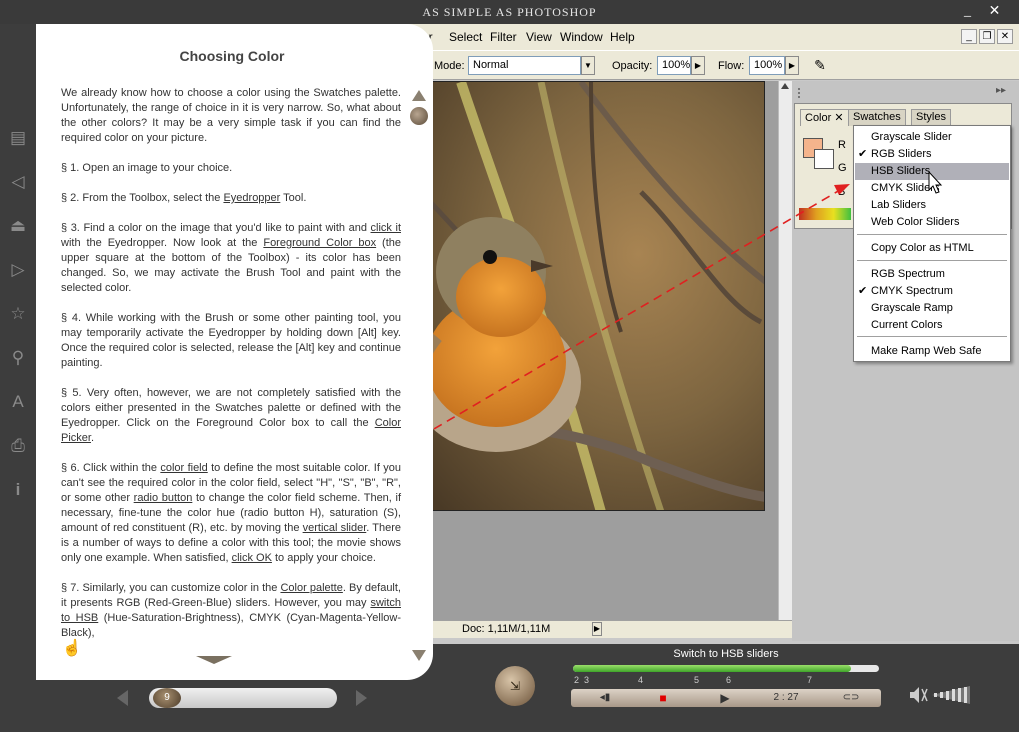 The image size is (1019, 732). Describe the element at coordinates (251, 198) in the screenshot. I see `tutorial-link: Eyedropper` at that location.